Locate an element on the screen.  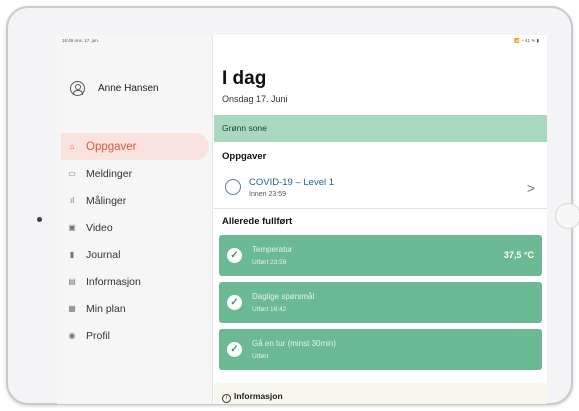
chevron-right-icon: > is located at coordinates (530, 188).